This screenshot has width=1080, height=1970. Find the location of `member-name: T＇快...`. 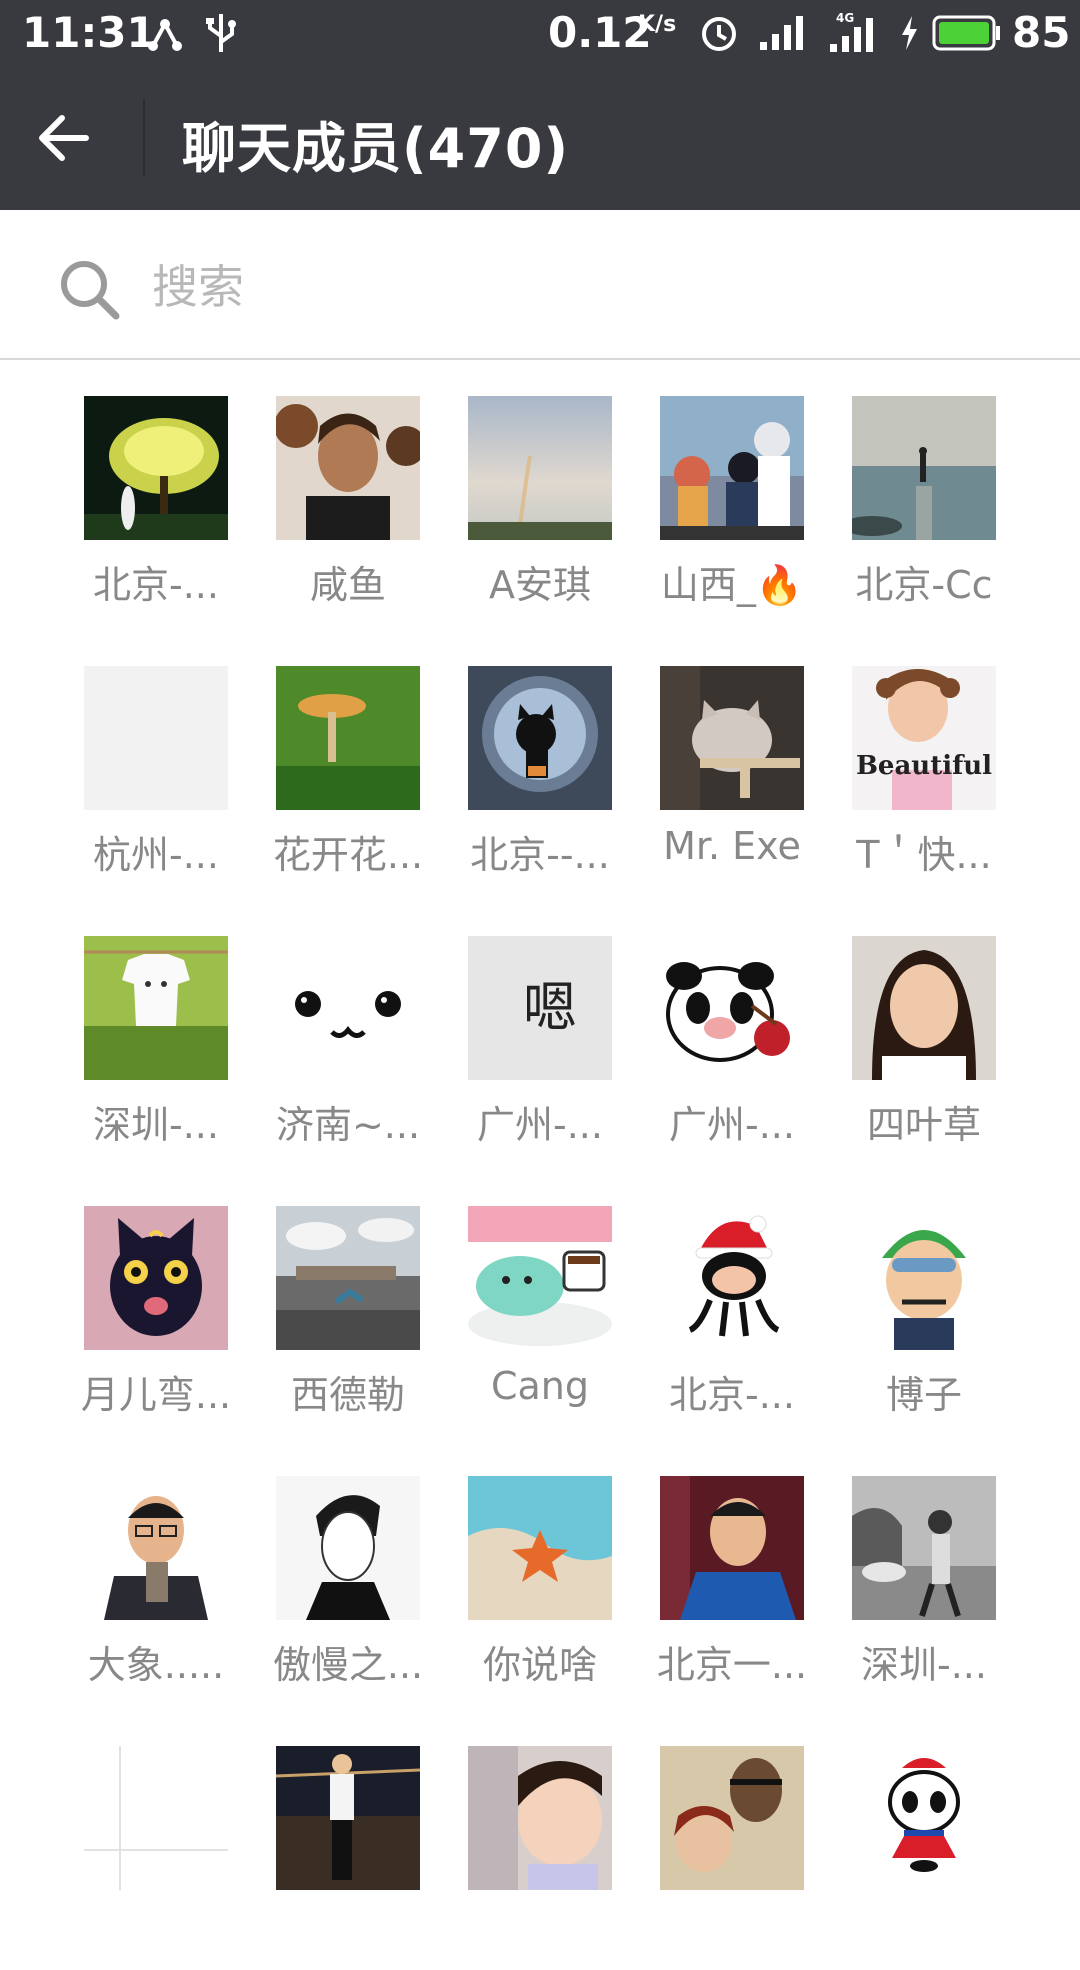

member-name: T＇快... is located at coordinates (924, 855).